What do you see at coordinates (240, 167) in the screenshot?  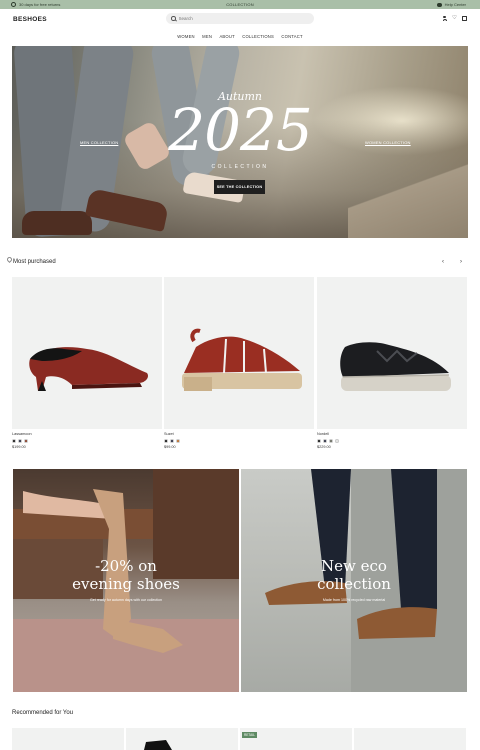 I see `hero-collection-label: COLLECTION` at bounding box center [240, 167].